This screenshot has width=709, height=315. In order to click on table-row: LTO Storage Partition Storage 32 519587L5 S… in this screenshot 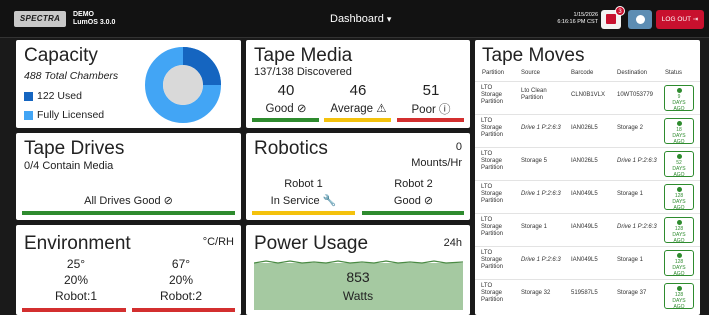, I will do `click(587, 295)`.